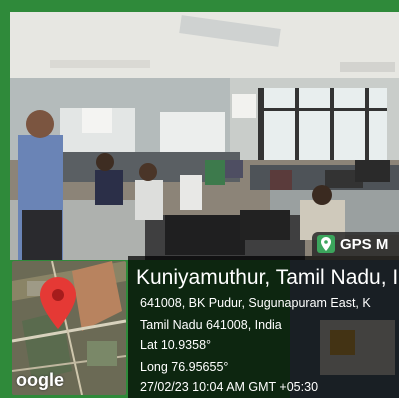 The height and width of the screenshot is (398, 399). What do you see at coordinates (58, 303) in the screenshot?
I see `location-pin-icon` at bounding box center [58, 303].